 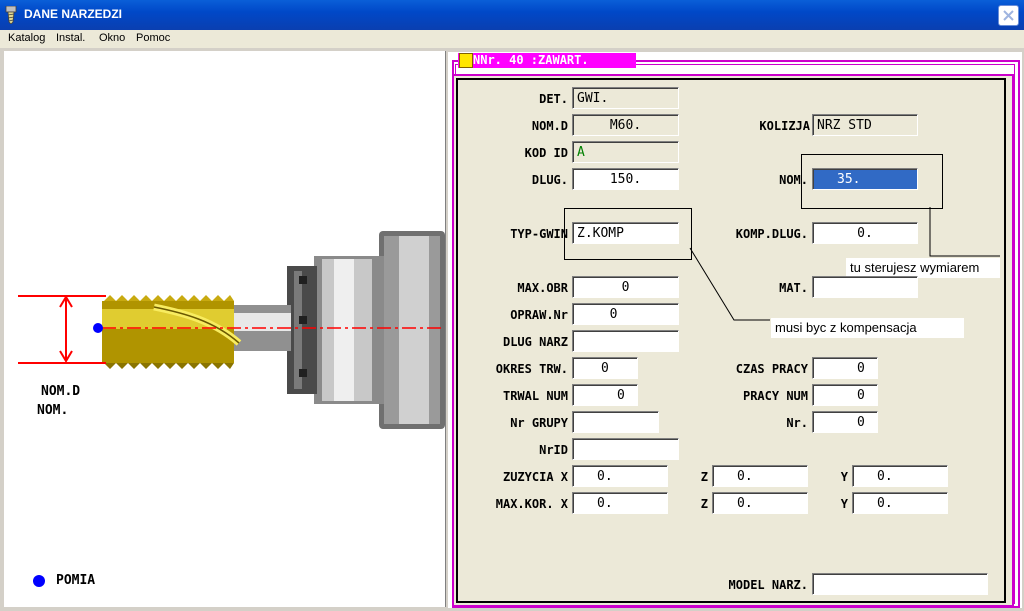 I want to click on max-kor-z-label: Z, so click(x=704, y=504).